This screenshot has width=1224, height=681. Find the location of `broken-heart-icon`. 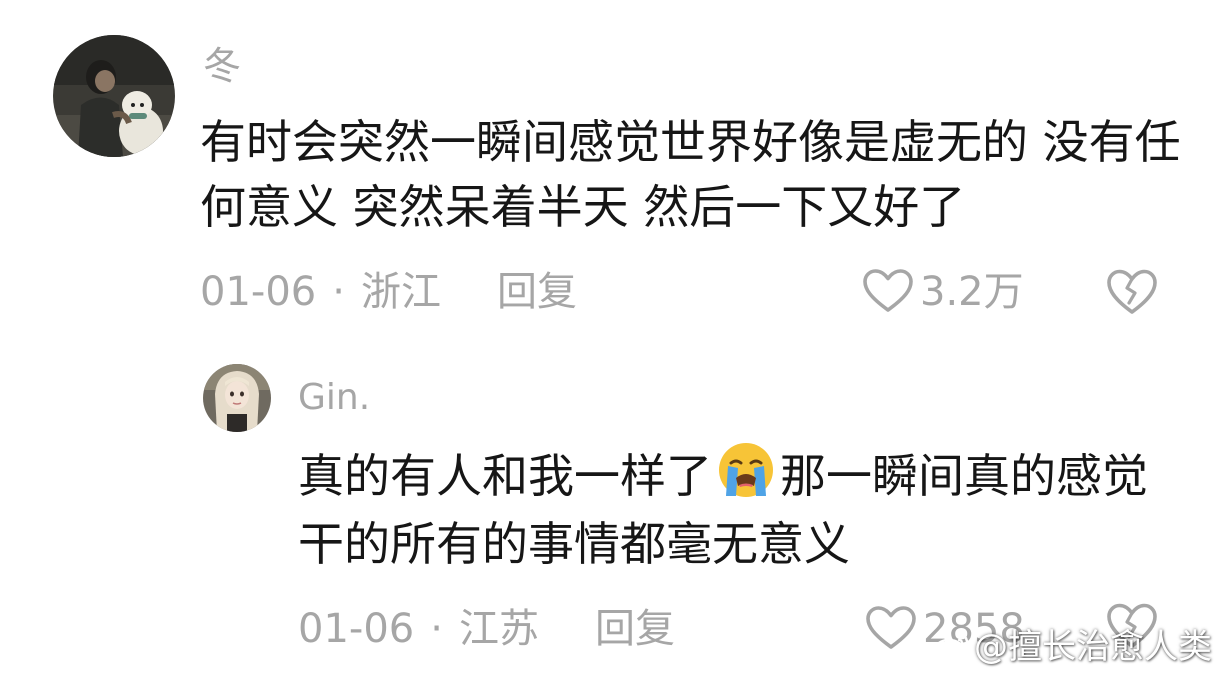

broken-heart-icon is located at coordinates (1132, 291).